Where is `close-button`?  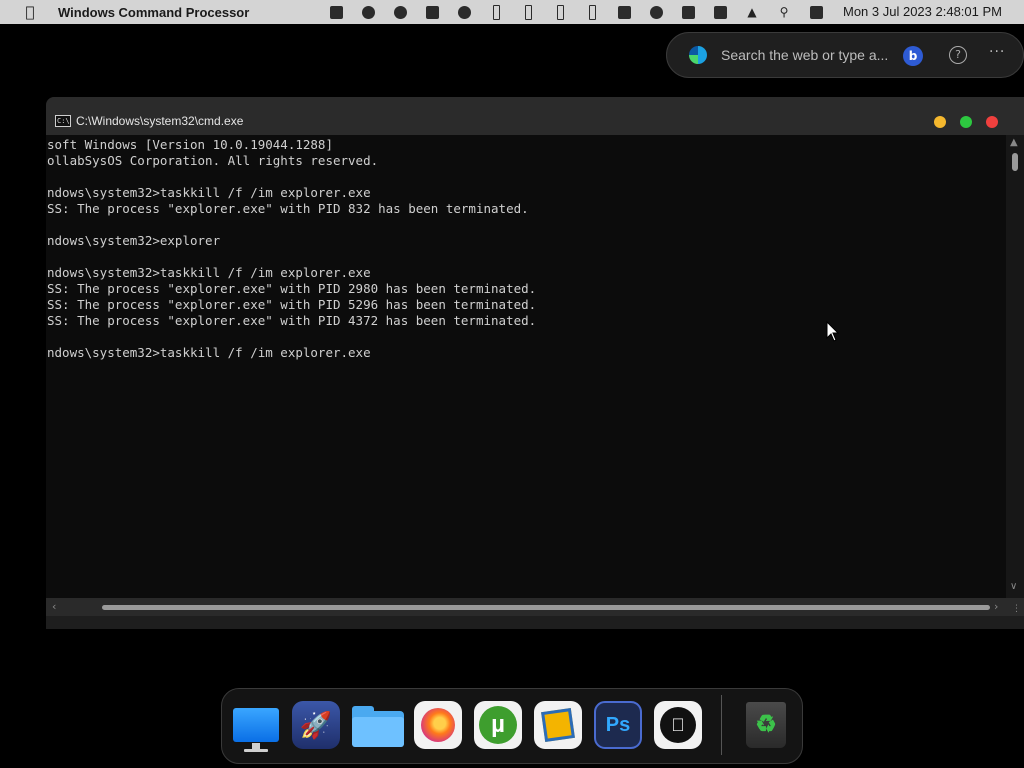 close-button is located at coordinates (992, 122).